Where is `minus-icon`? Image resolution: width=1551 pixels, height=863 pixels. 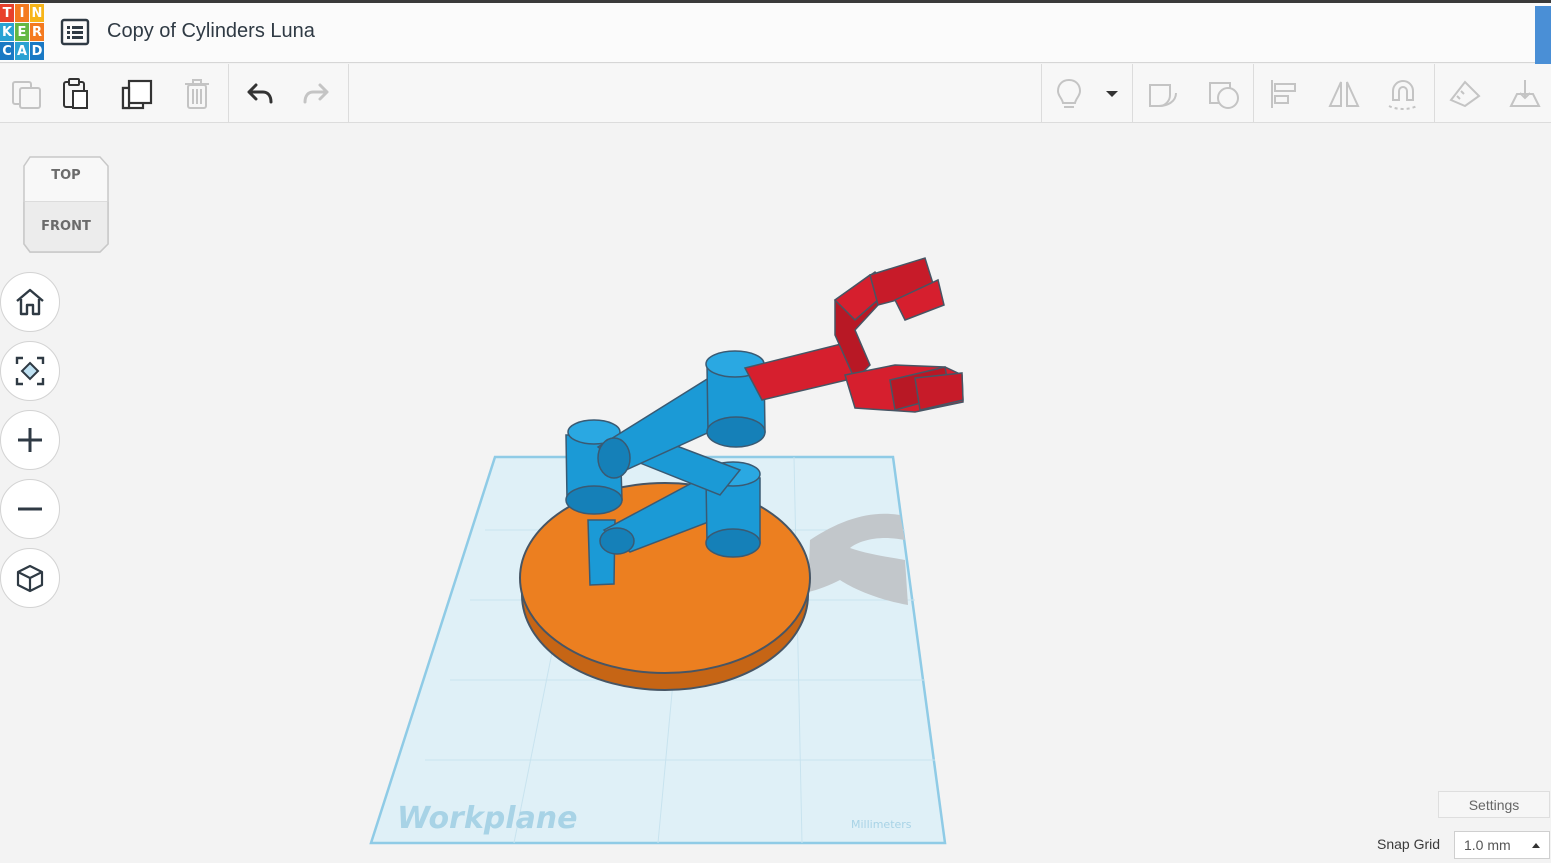 minus-icon is located at coordinates (30, 509).